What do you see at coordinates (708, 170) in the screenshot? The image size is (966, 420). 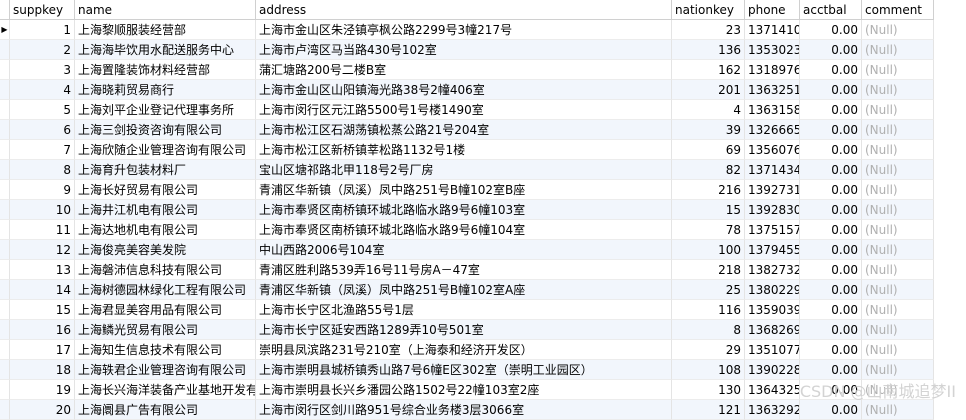 I see `cell-nationkey: 82` at bounding box center [708, 170].